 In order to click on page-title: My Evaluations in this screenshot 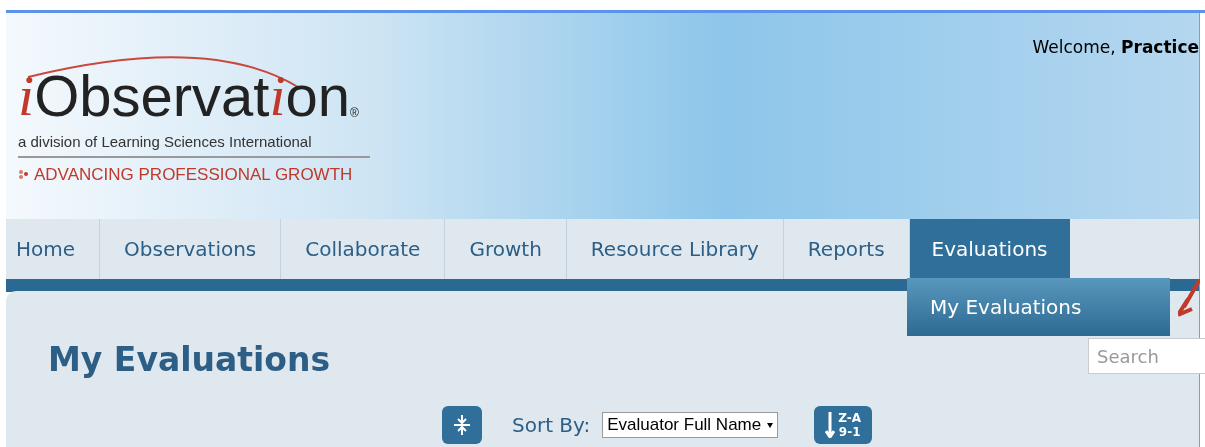, I will do `click(189, 360)`.